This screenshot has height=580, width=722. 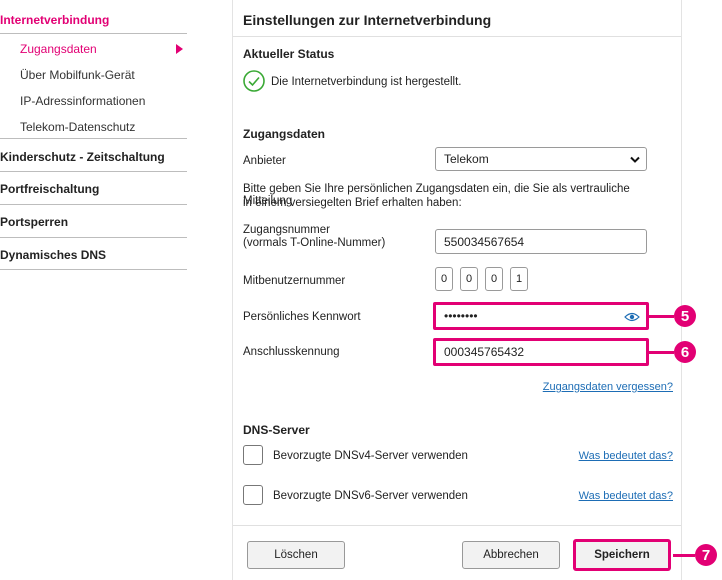 I want to click on access-number-value: 550034567654, so click(x=484, y=241).